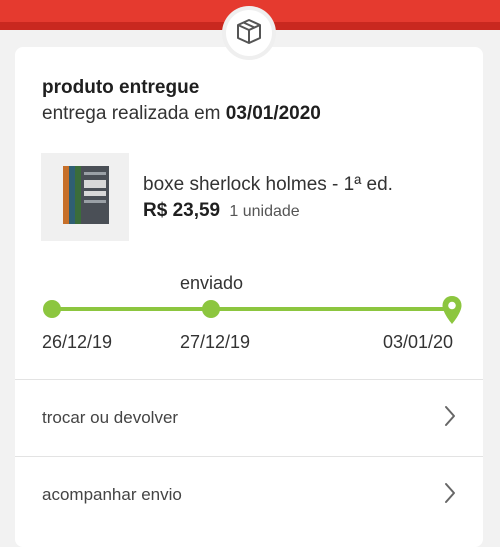 The height and width of the screenshot is (547, 500). What do you see at coordinates (264, 211) in the screenshot?
I see `product-quantity: 1 unidade` at bounding box center [264, 211].